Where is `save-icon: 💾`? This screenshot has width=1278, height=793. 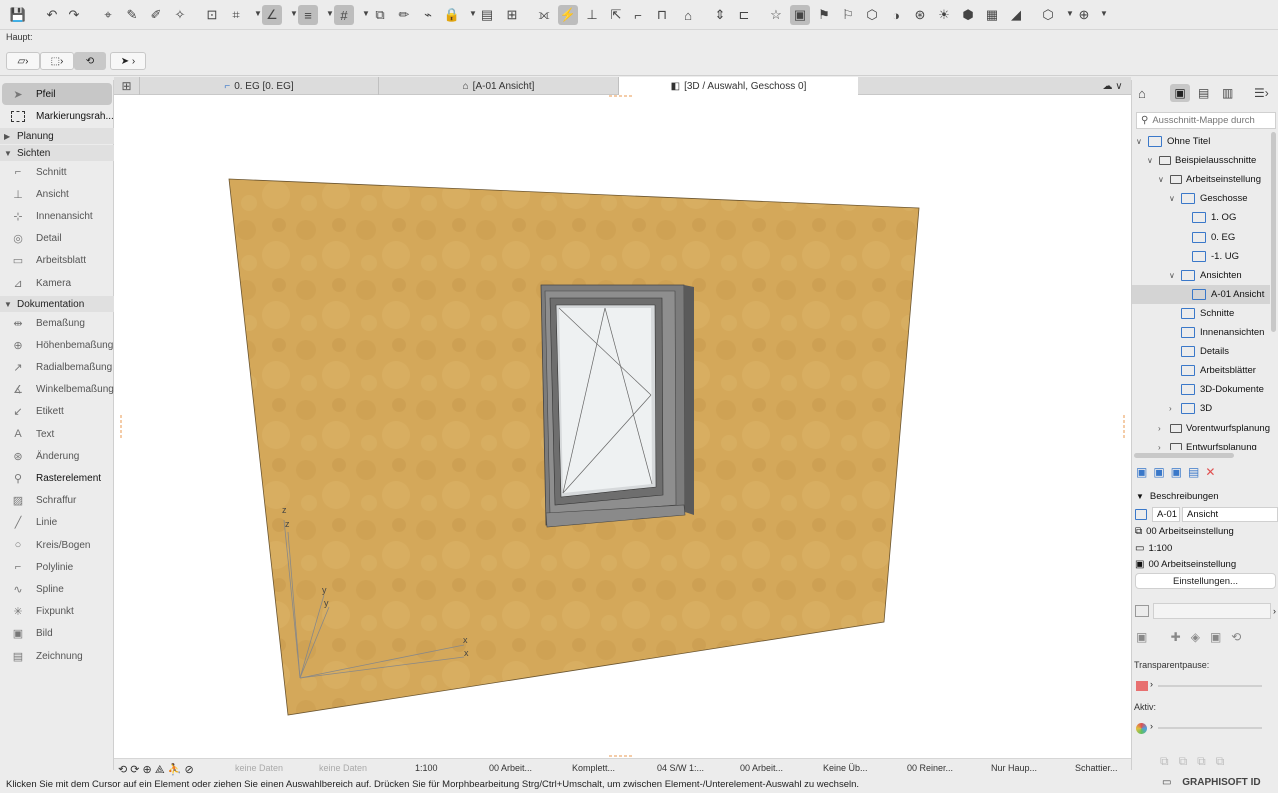
save-icon: 💾 is located at coordinates (18, 15).